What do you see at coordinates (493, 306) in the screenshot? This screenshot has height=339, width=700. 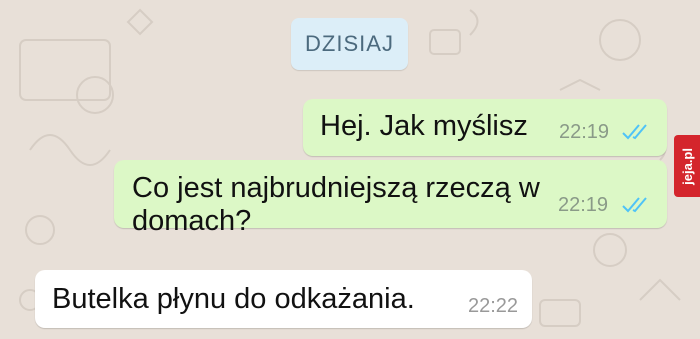 I see `message-time: 22:22` at bounding box center [493, 306].